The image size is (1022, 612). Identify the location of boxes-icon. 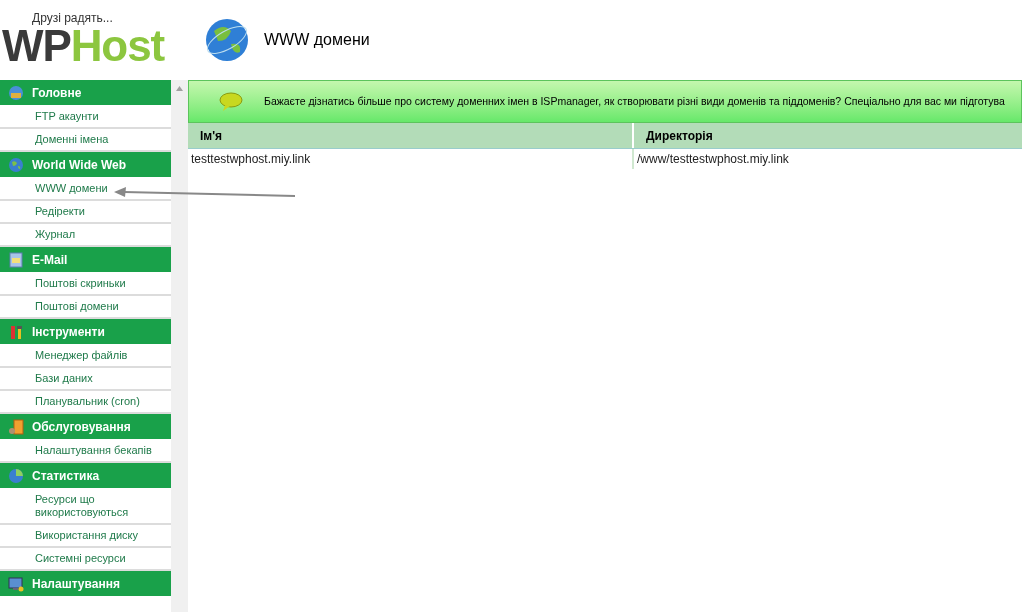
(16, 426).